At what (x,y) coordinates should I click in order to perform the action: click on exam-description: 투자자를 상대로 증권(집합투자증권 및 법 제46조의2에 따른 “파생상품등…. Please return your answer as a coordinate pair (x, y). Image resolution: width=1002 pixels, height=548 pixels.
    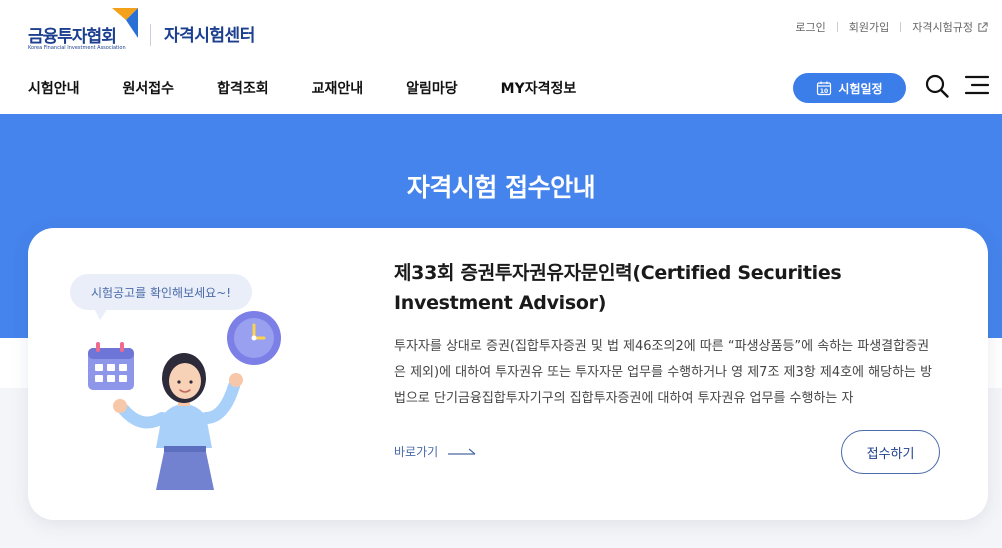
    Looking at the image, I should click on (663, 372).